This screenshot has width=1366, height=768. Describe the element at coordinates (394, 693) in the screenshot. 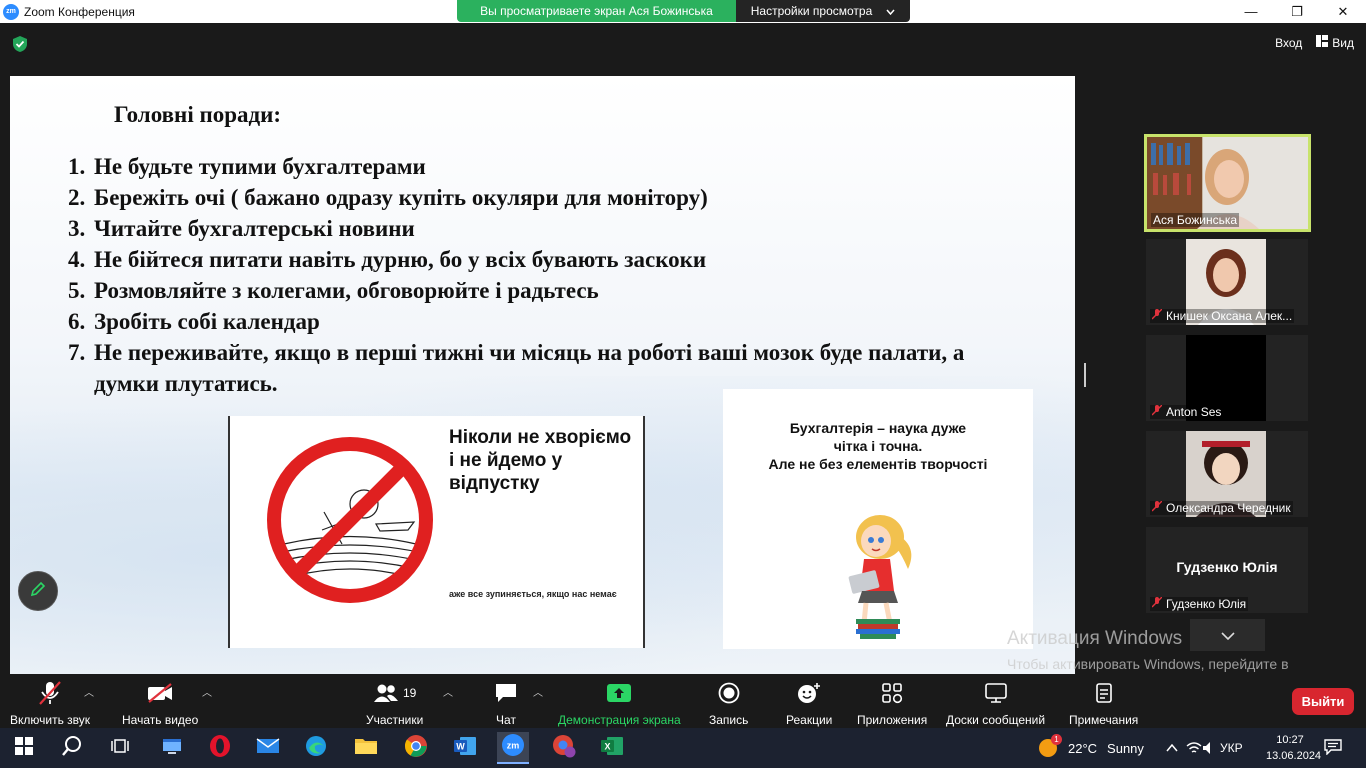

I see `participants-icon: 19` at that location.